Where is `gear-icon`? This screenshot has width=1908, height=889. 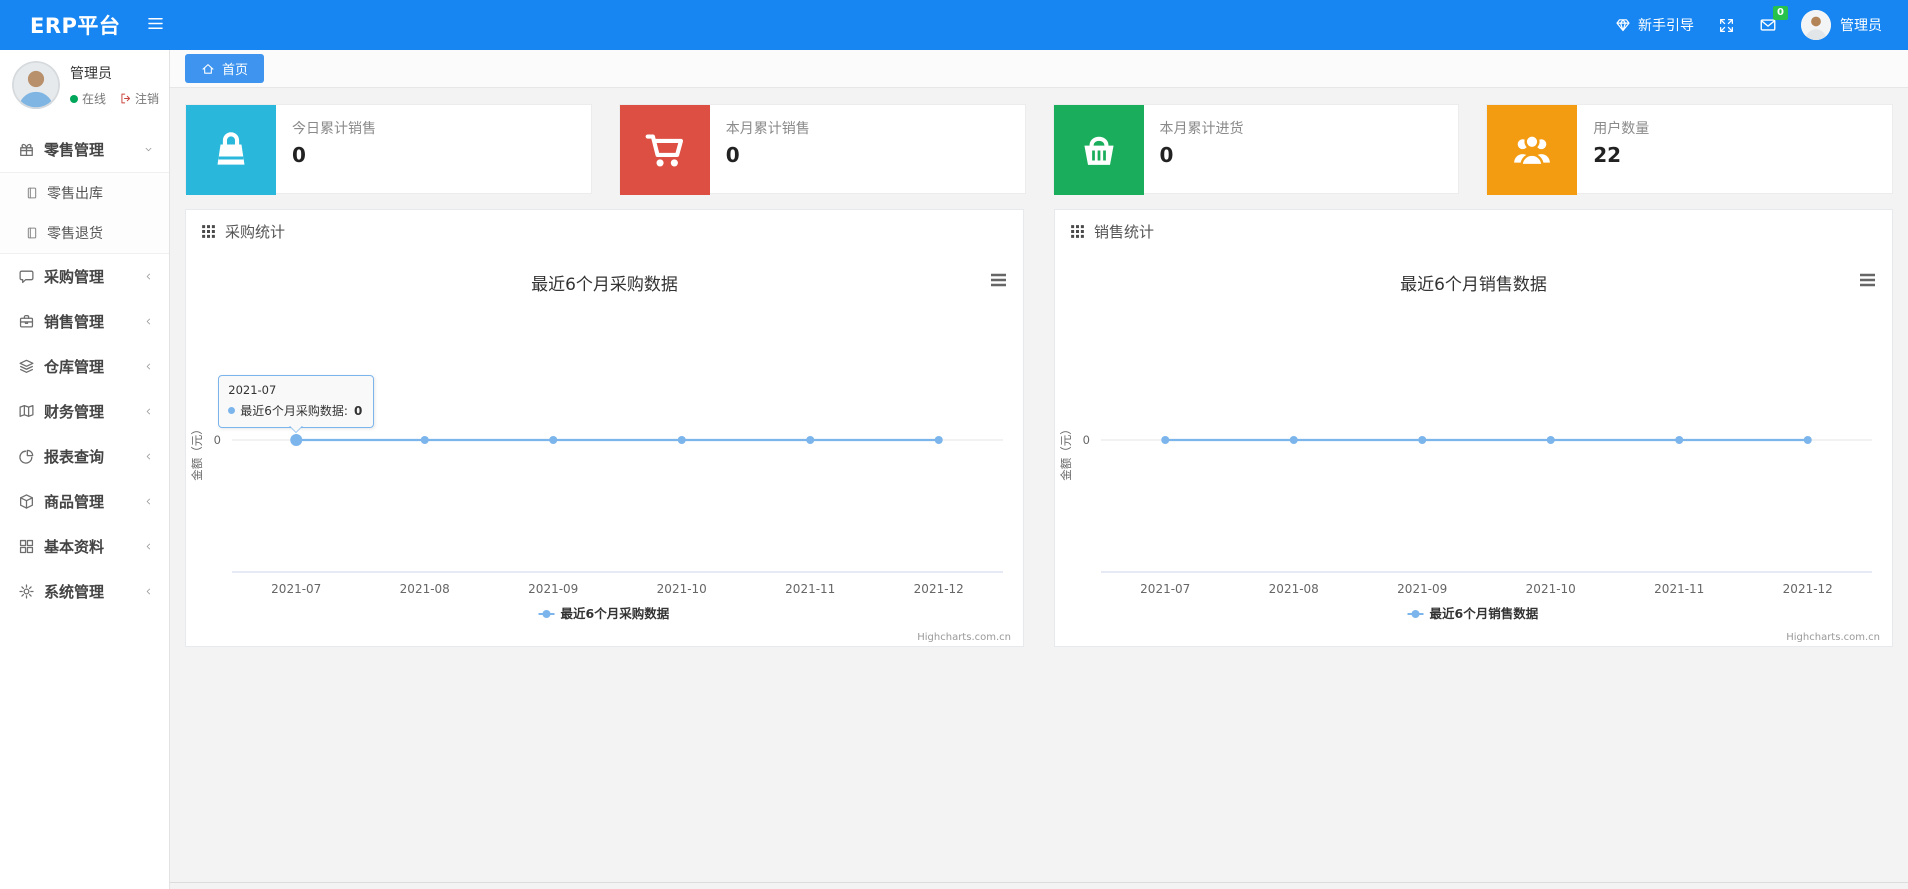 gear-icon is located at coordinates (26, 591).